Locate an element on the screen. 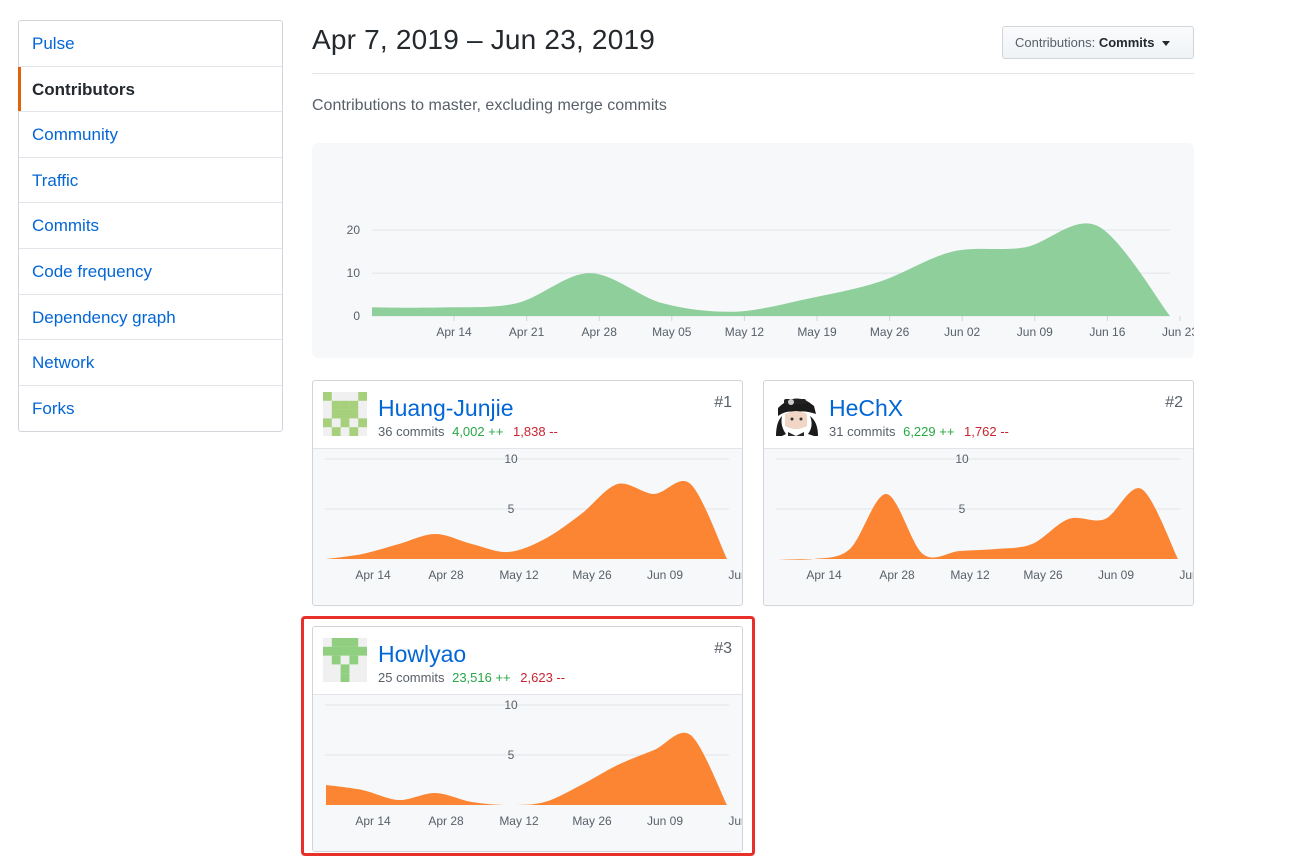  sidebar-item-network: Network is located at coordinates (150, 363).